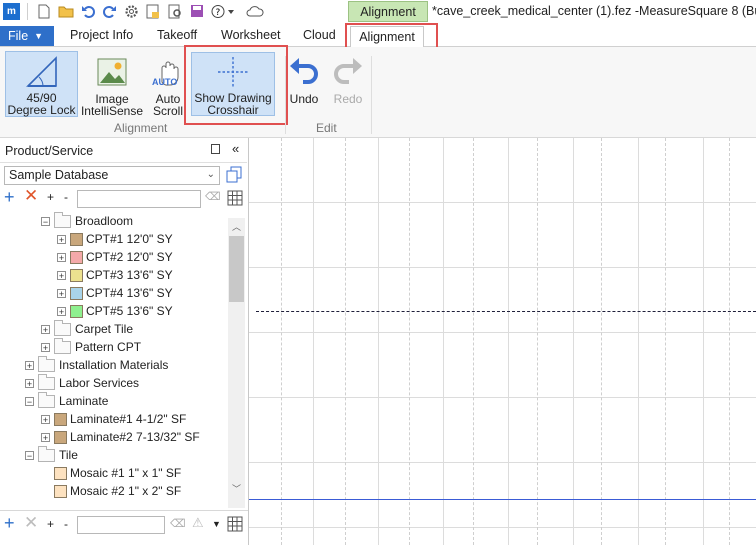  Describe the element at coordinates (177, 35) in the screenshot. I see `tab-takeoff: Takeoff` at that location.